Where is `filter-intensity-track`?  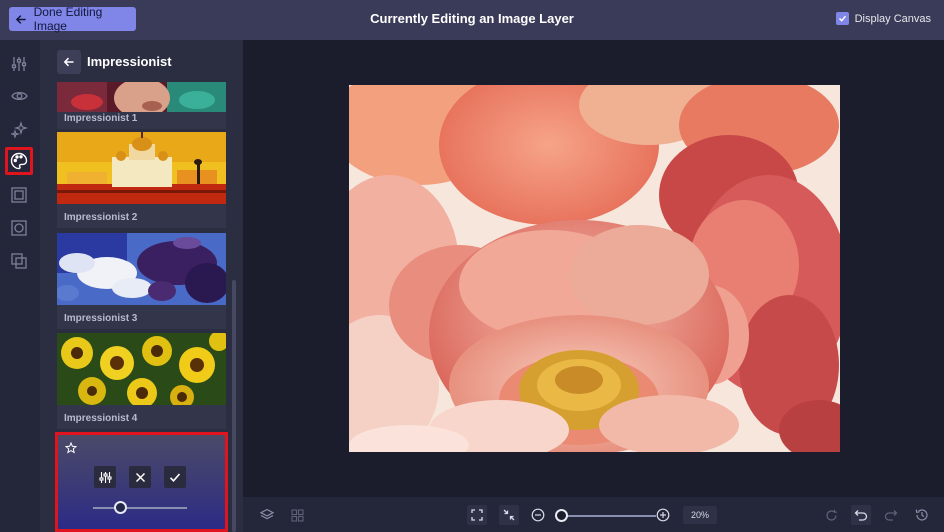
filter-intensity-track is located at coordinates (140, 508).